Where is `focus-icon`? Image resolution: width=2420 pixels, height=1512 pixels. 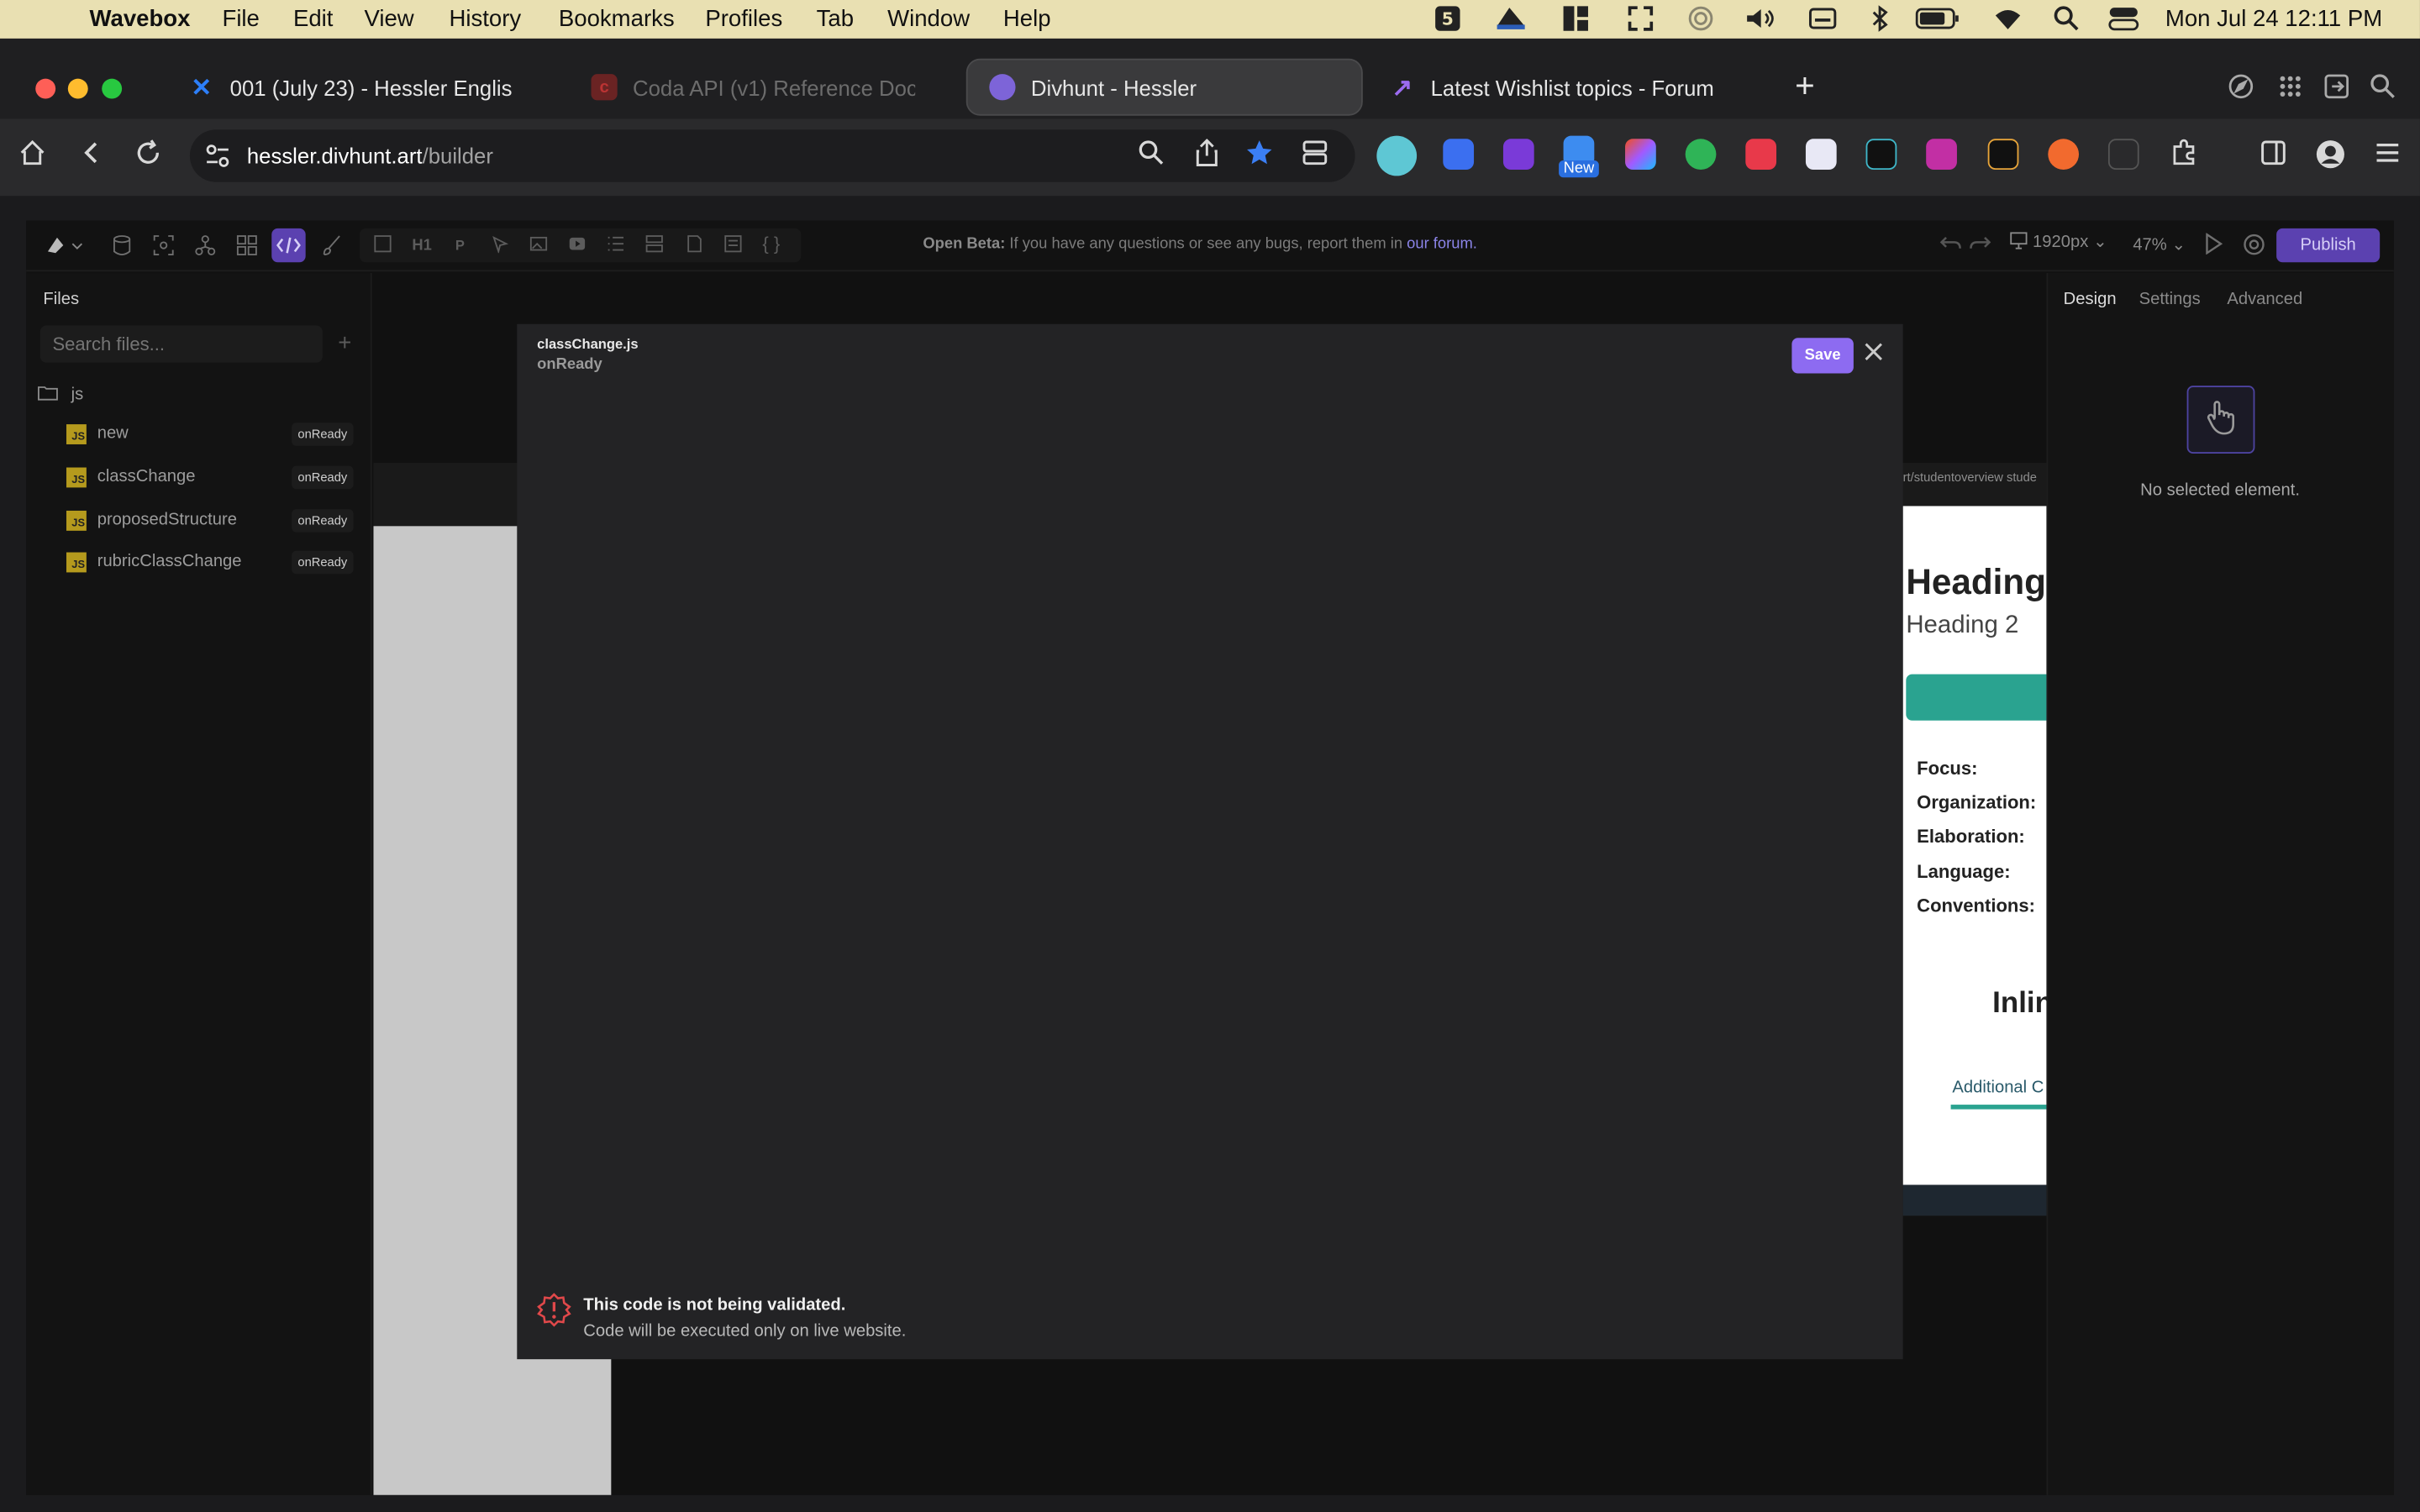 focus-icon is located at coordinates (164, 247).